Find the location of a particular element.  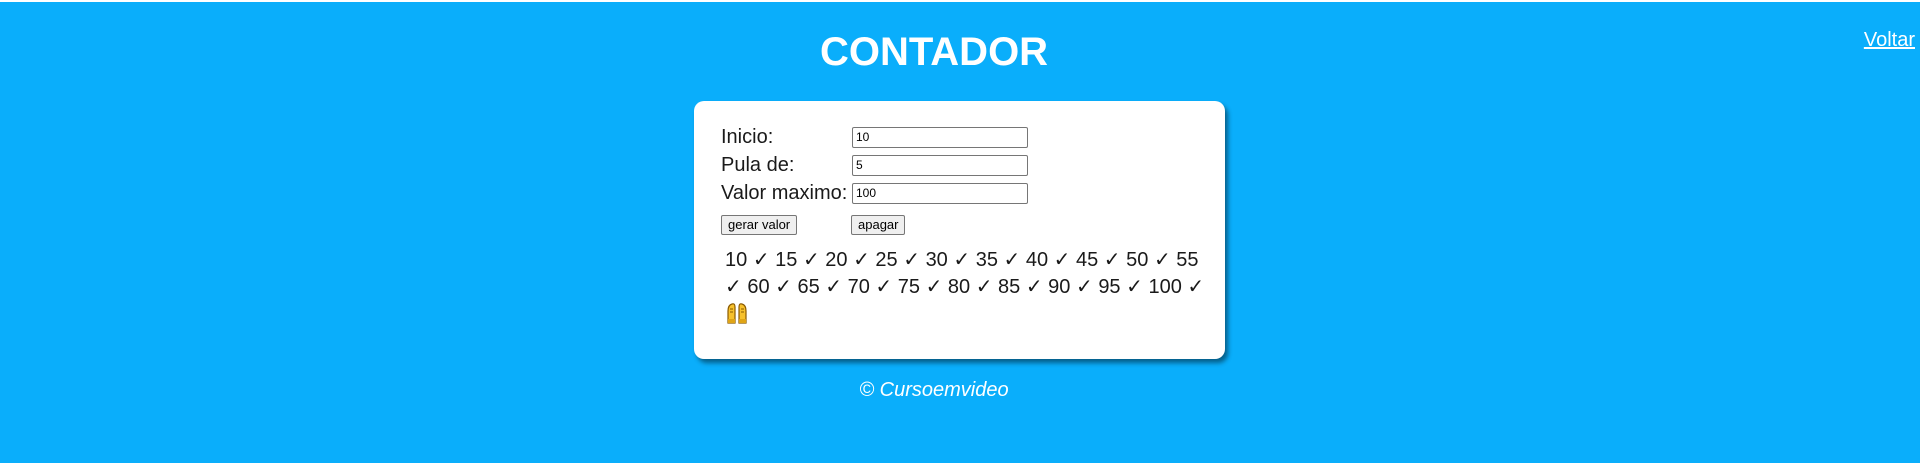

max-label: Valor maximo: is located at coordinates (784, 193).